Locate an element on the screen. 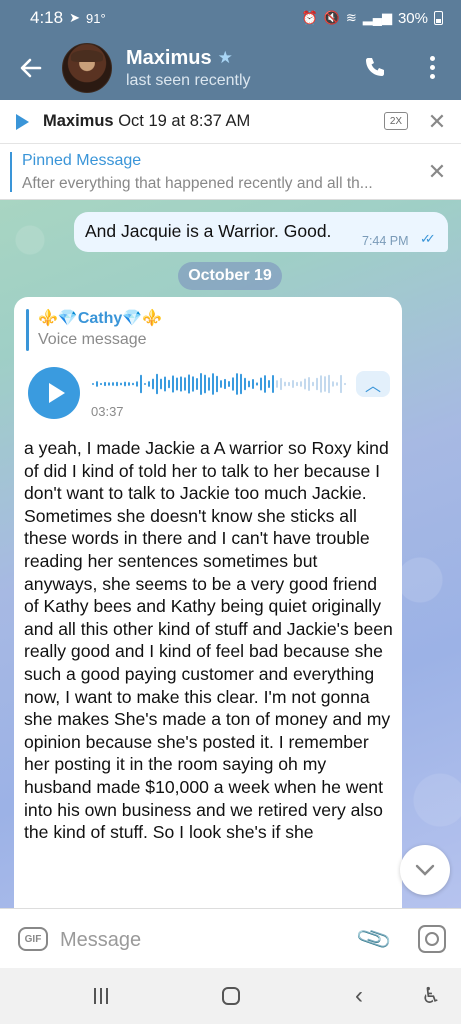  close-player-icon: ✕ is located at coordinates (437, 121).